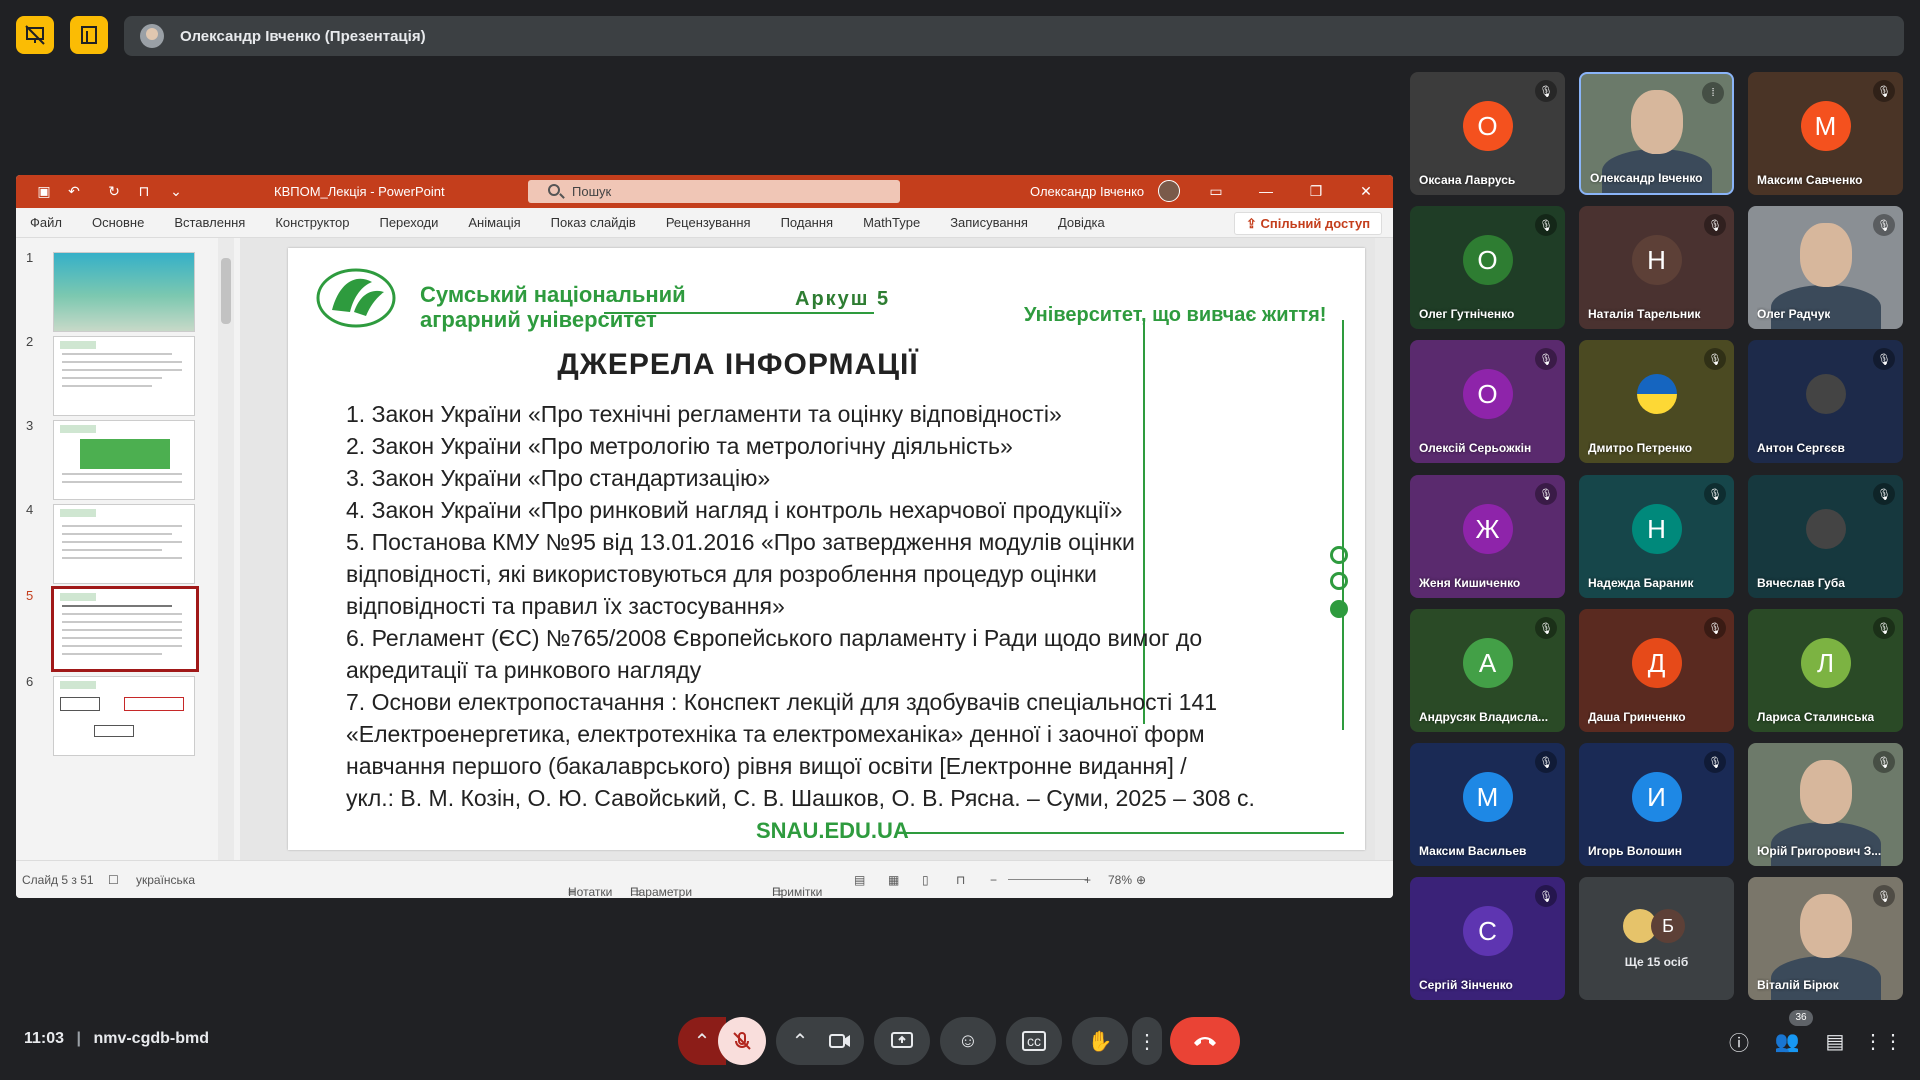 This screenshot has height=1080, width=1920. What do you see at coordinates (46, 222) in the screenshot?
I see `tab-file: Файл` at bounding box center [46, 222].